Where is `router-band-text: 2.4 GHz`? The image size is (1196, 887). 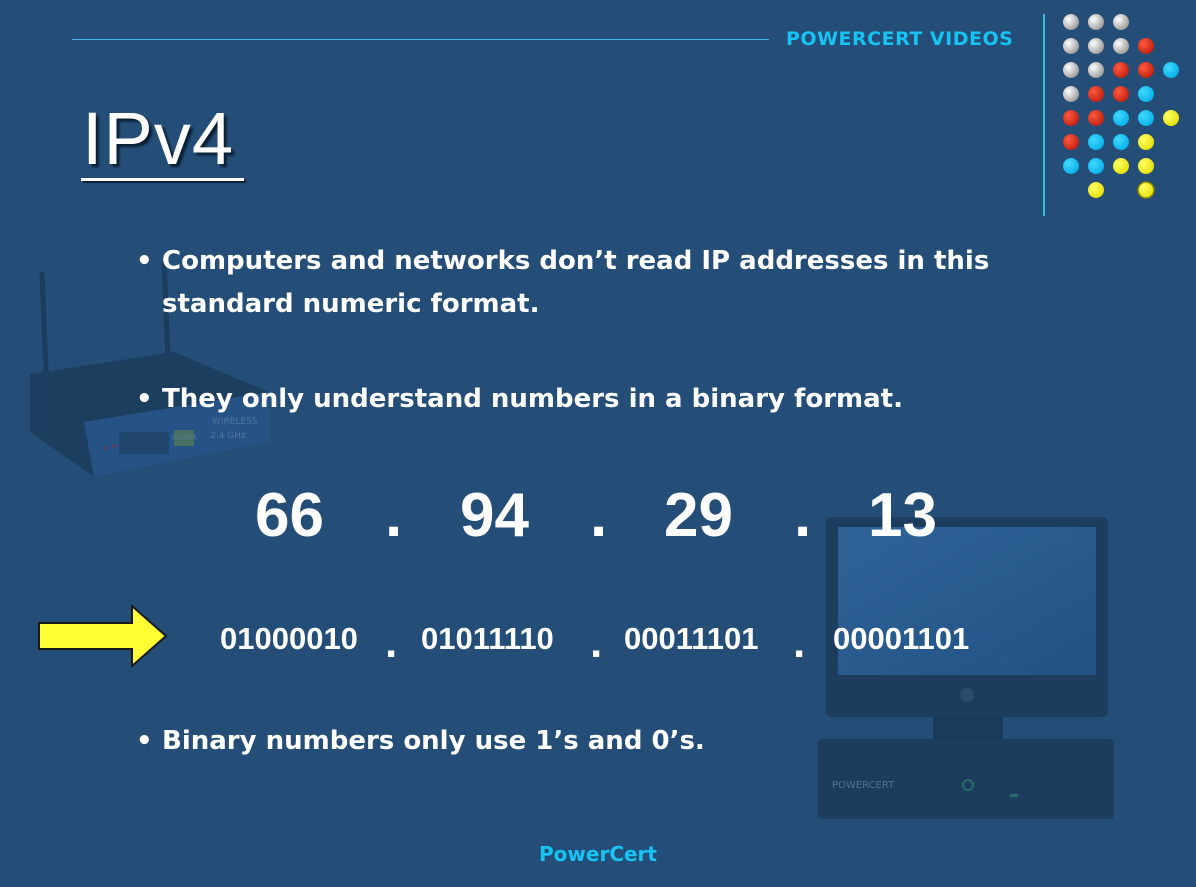
router-band-text: 2.4 GHz is located at coordinates (228, 436).